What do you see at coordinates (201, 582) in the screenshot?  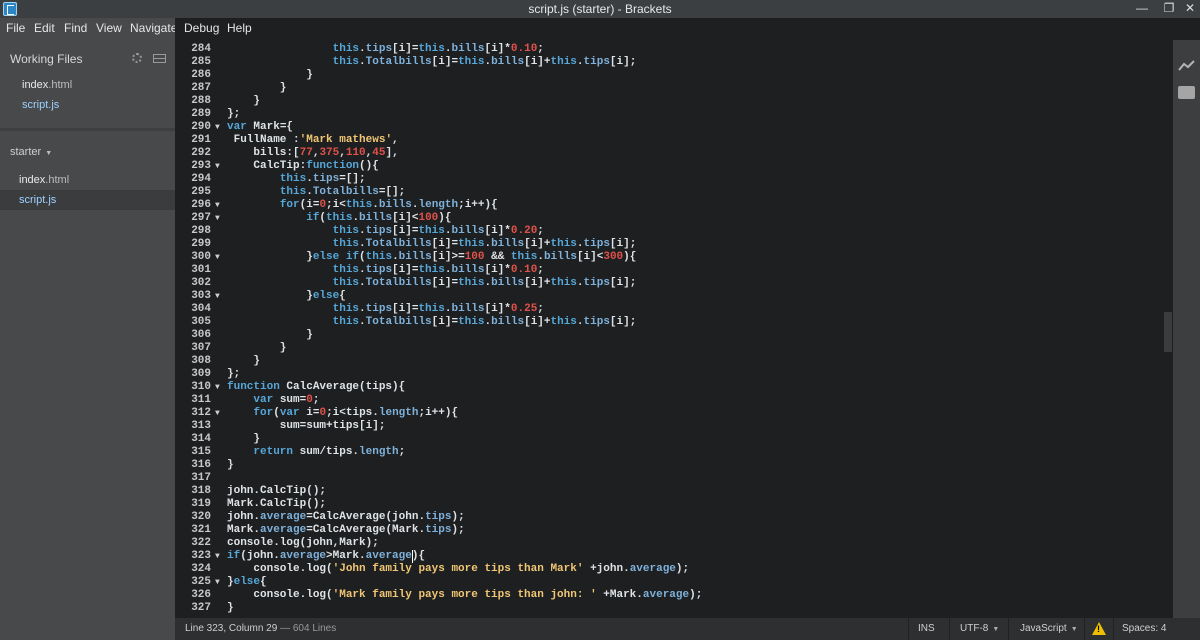 I see `line-number: 325` at bounding box center [201, 582].